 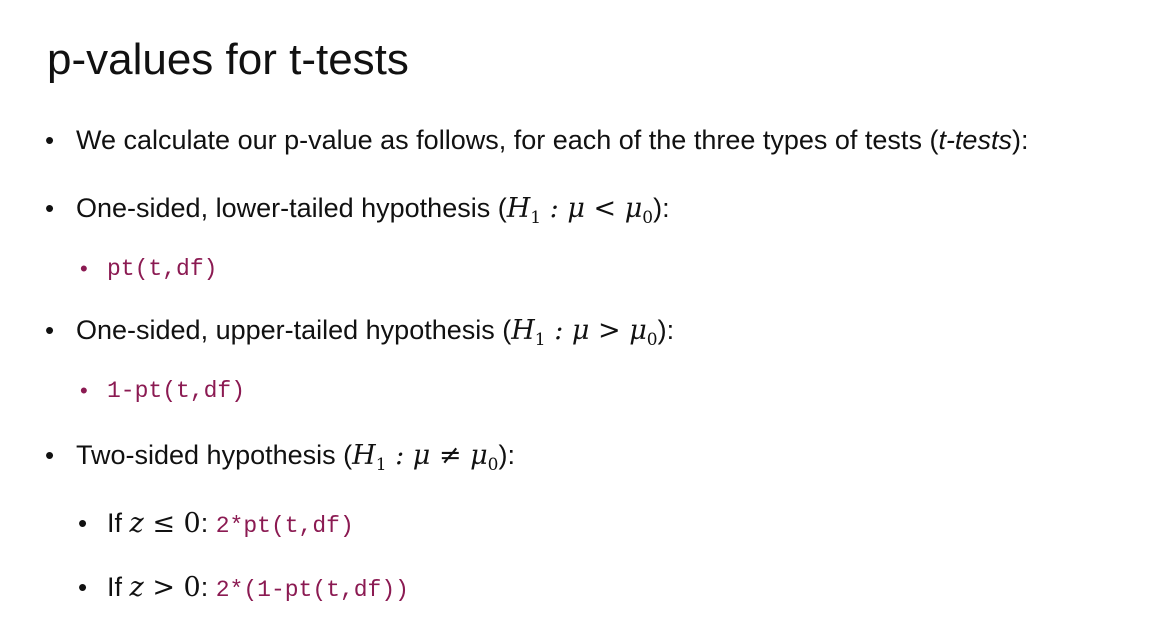 What do you see at coordinates (596, 330) in the screenshot?
I see `hypothesis-relation: : μ > μ` at bounding box center [596, 330].